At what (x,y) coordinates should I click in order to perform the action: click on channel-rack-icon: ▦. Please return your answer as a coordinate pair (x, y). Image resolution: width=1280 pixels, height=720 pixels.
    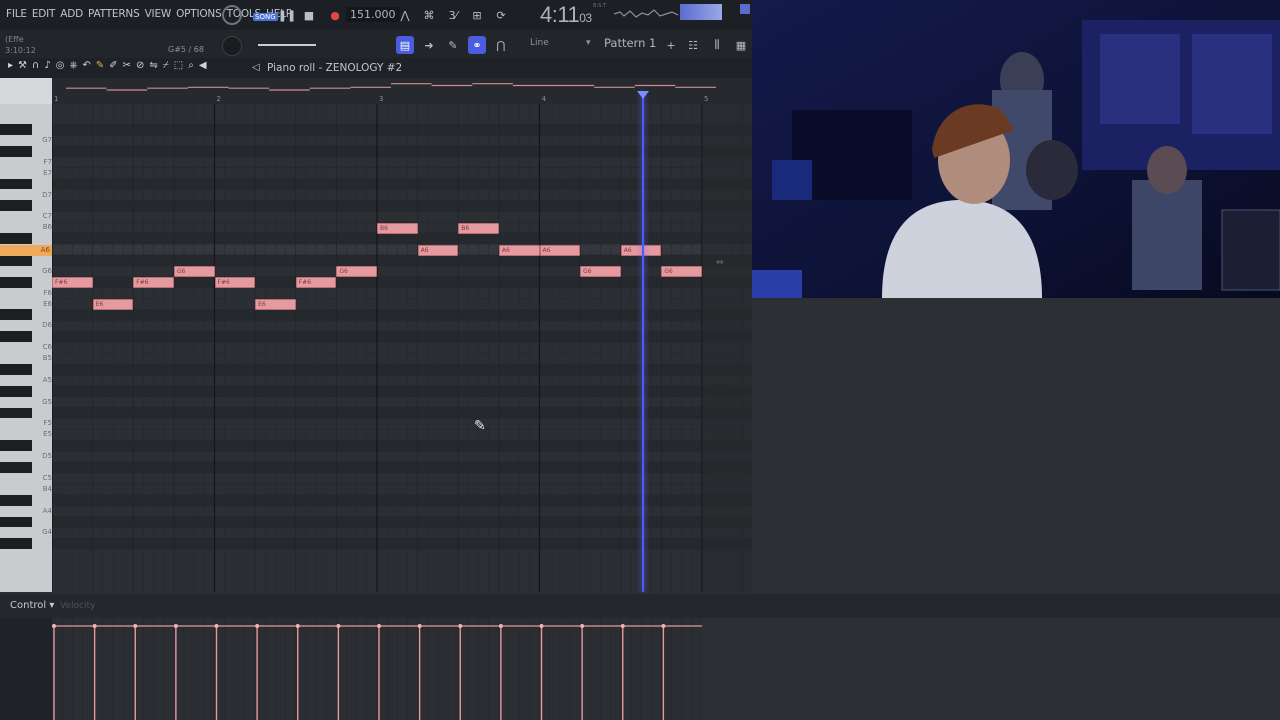
    Looking at the image, I should click on (741, 45).